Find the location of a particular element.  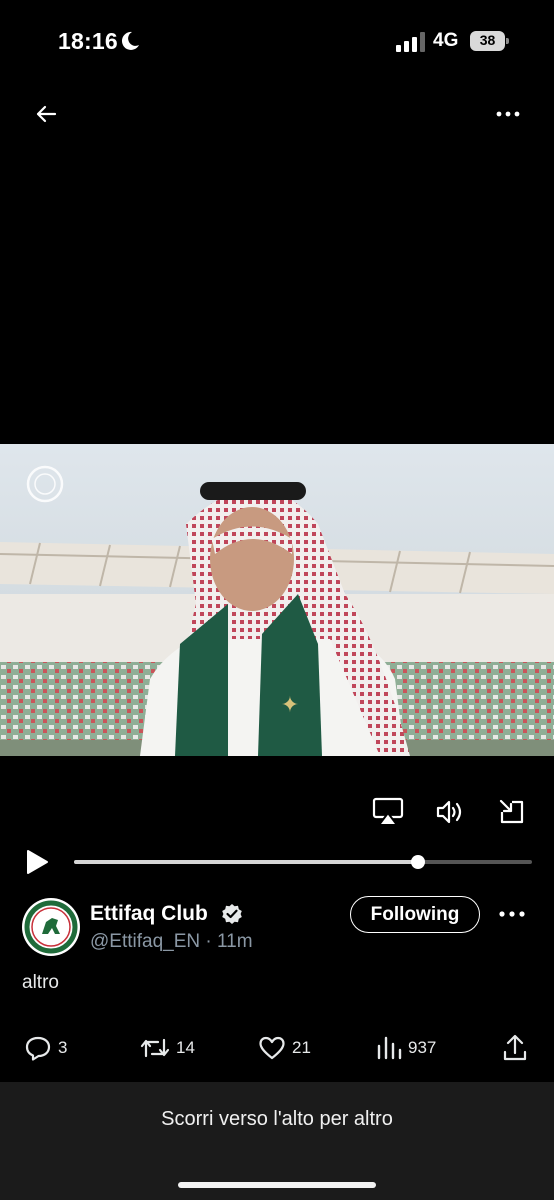

exit-fullscreen-button is located at coordinates (512, 812).